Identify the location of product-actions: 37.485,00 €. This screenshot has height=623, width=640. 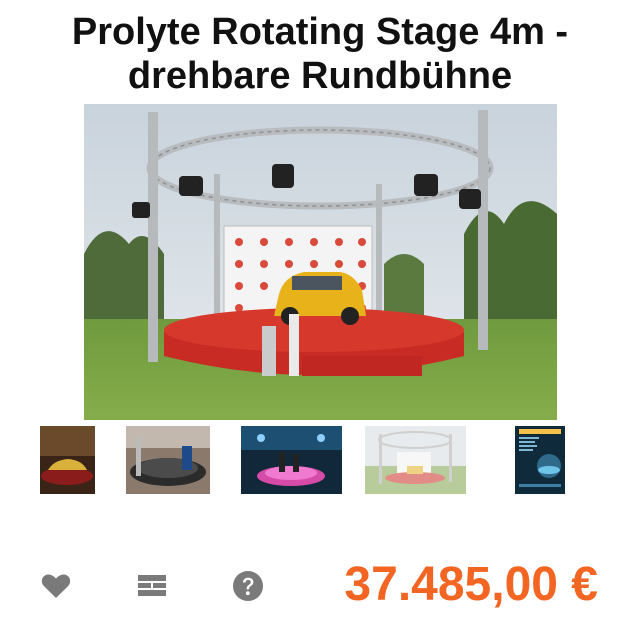
(320, 585).